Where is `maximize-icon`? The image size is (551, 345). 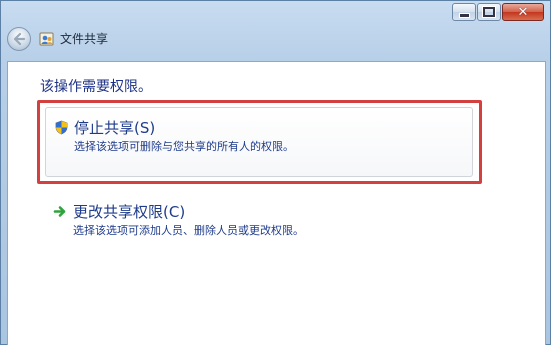
maximize-icon is located at coordinates (489, 12).